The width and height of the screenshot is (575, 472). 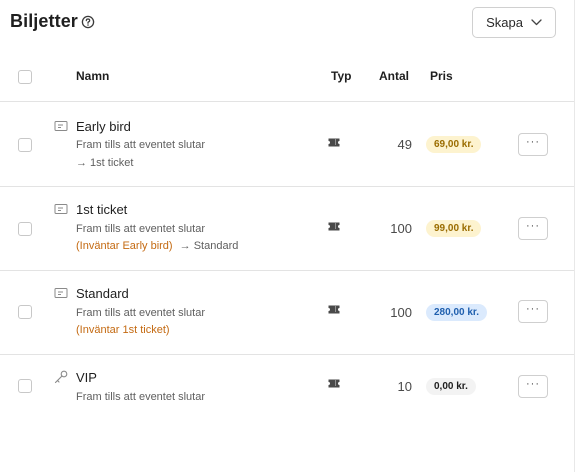 I want to click on create-button: Skapa, so click(x=514, y=22).